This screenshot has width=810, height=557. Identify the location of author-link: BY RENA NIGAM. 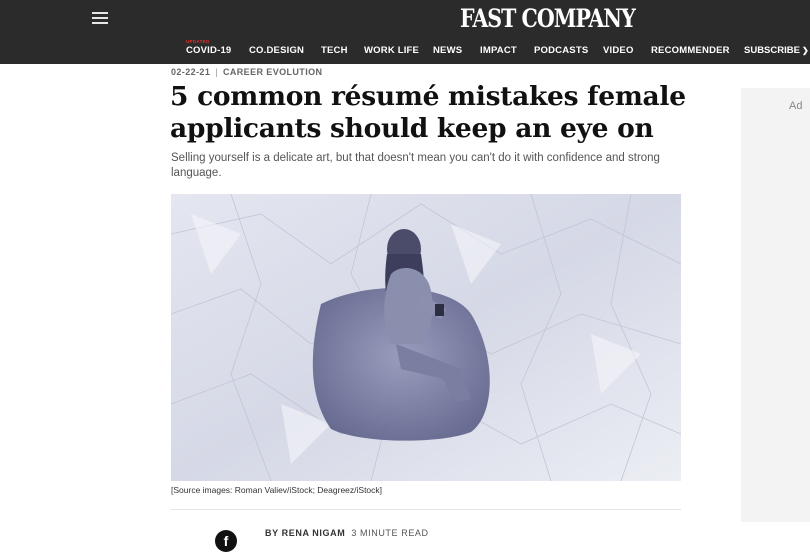
(305, 533).